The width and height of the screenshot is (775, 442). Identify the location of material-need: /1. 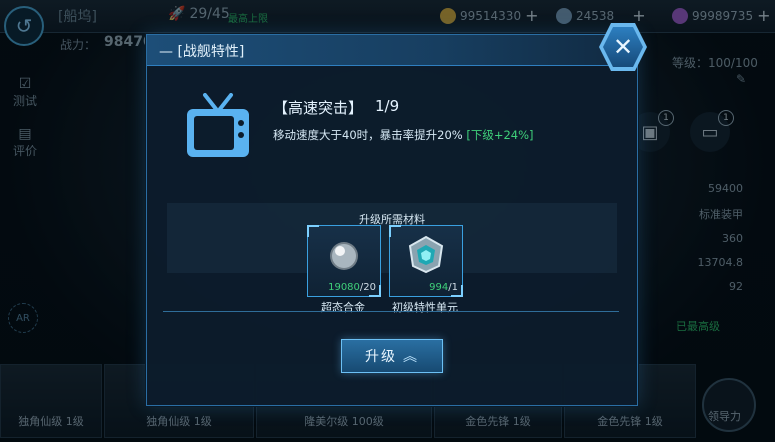
(453, 287).